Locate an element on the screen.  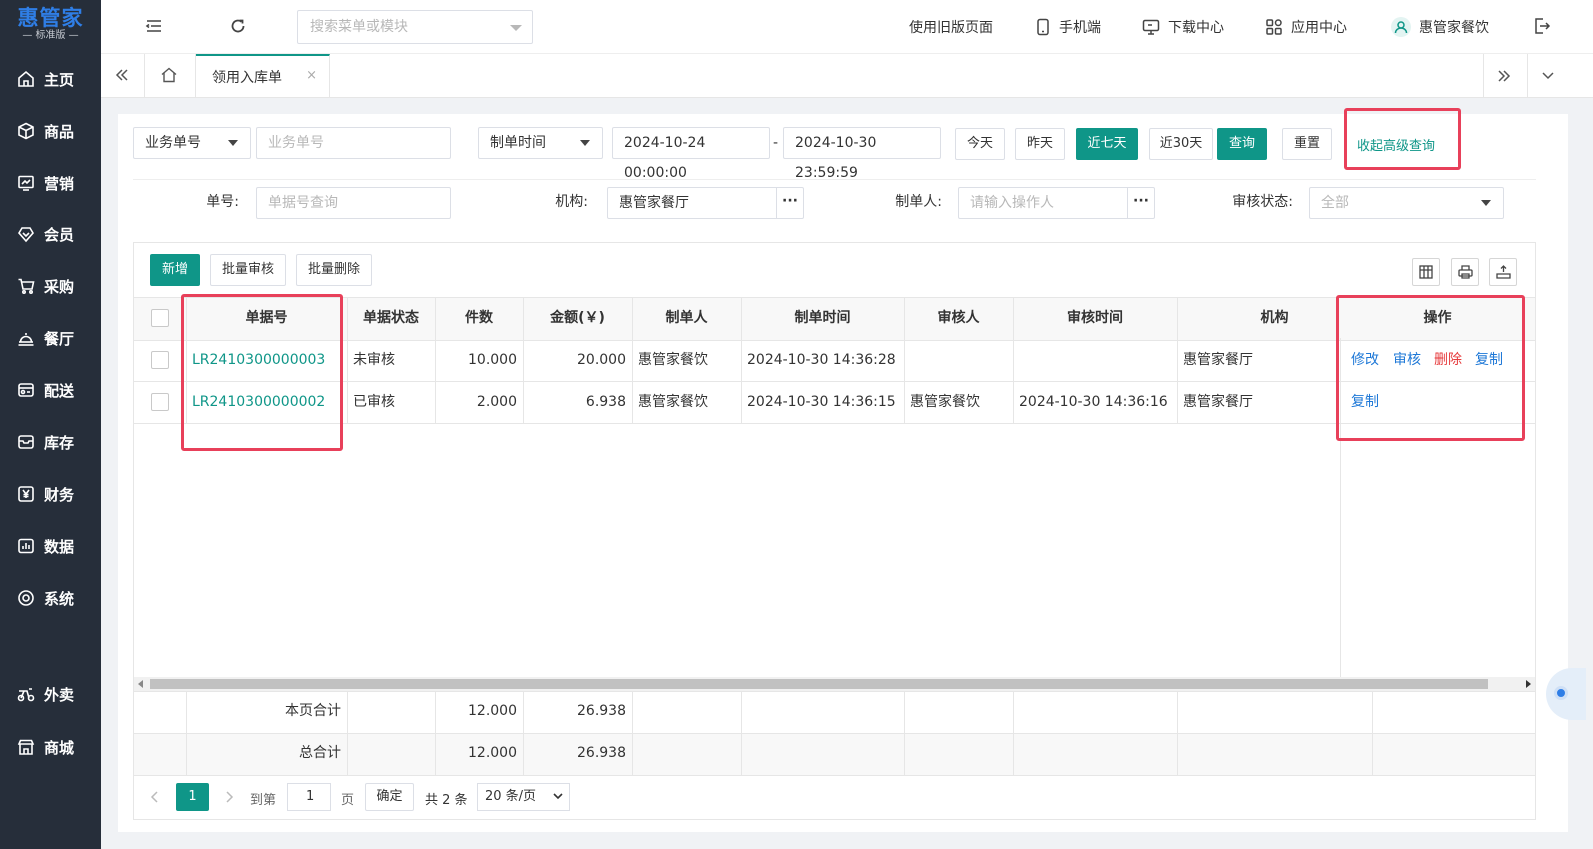
assistant-icon is located at coordinates (1561, 693).